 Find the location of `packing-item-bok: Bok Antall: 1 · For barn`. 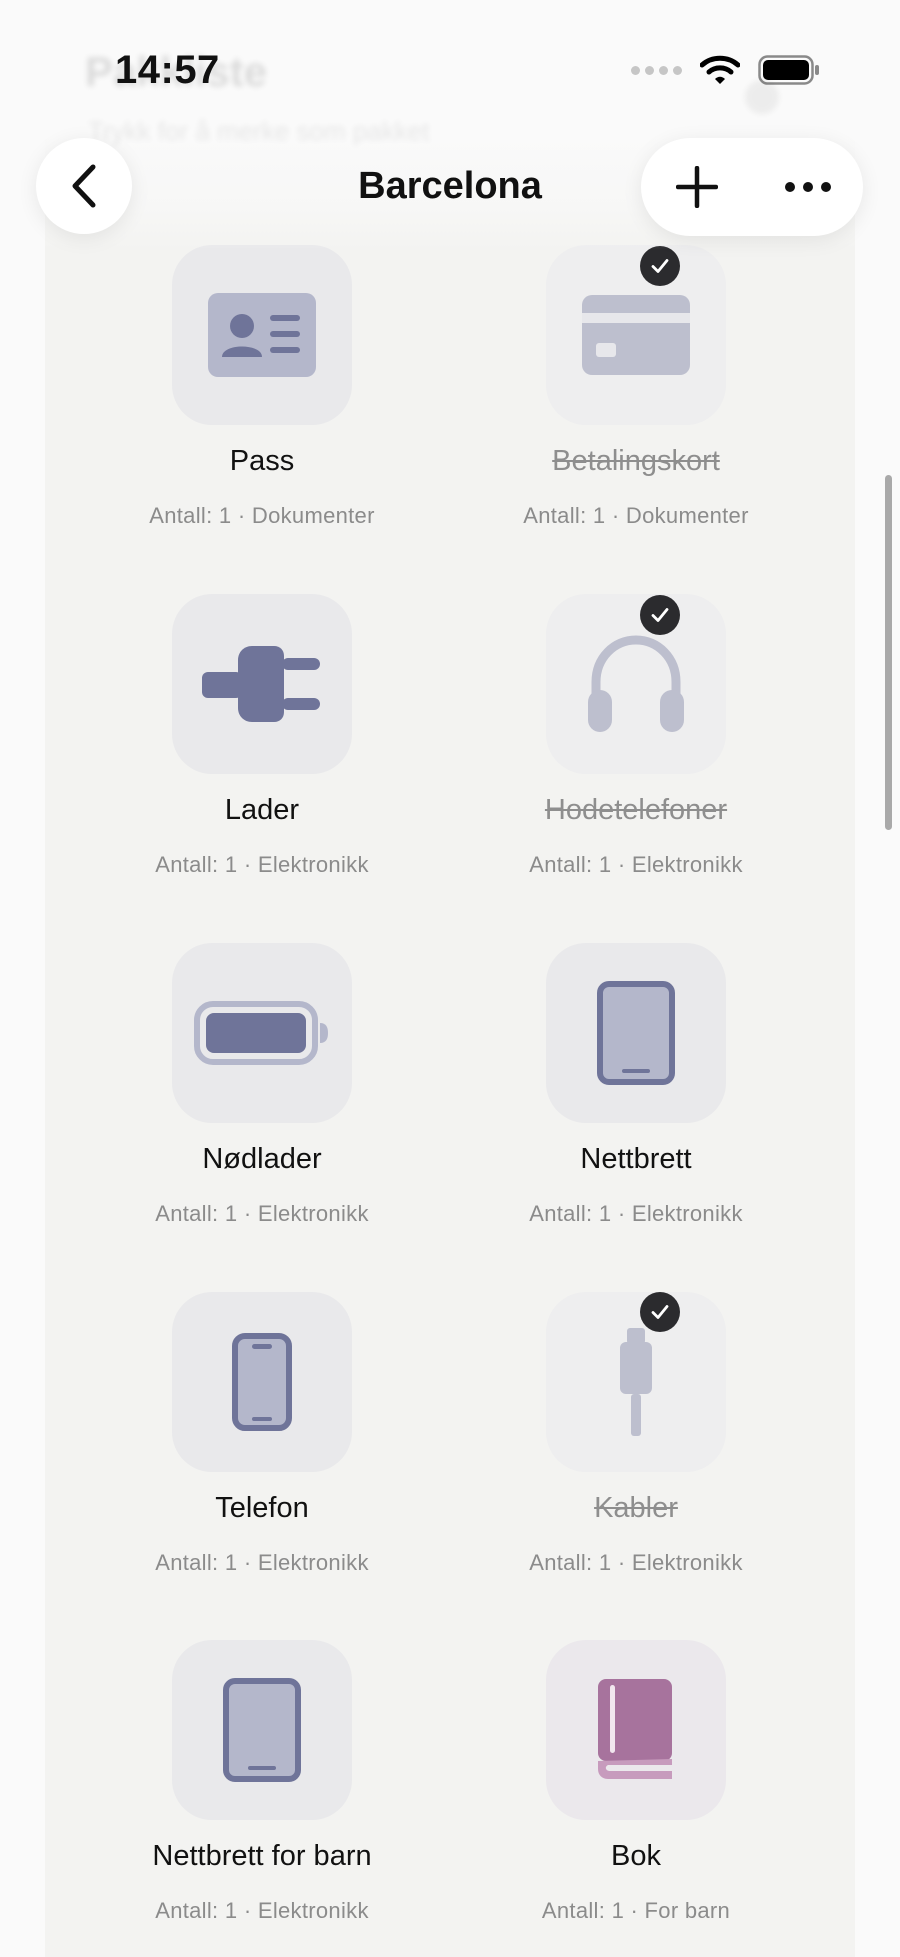

packing-item-bok: Bok Antall: 1 · For barn is located at coordinates (636, 1790).